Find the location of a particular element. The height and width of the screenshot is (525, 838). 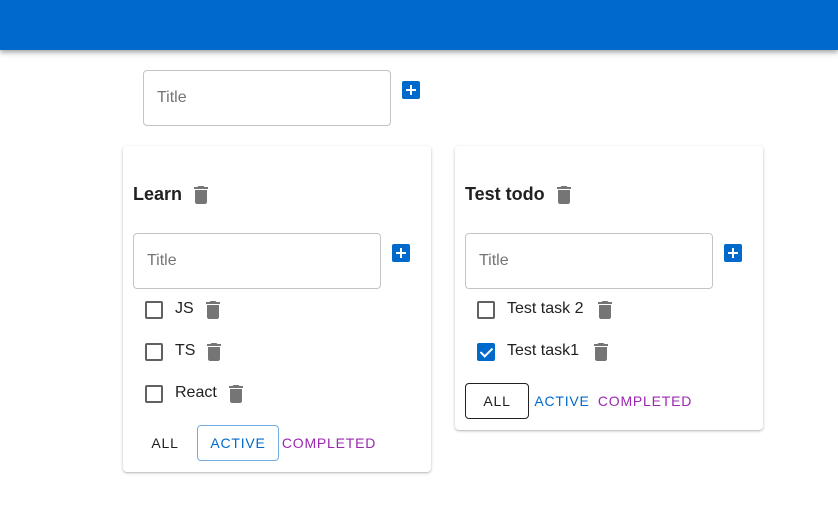

task-label: React is located at coordinates (196, 392).